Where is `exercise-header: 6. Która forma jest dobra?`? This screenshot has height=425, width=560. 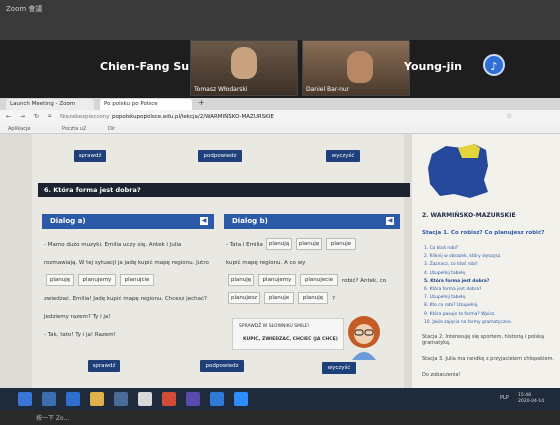 exercise-header: 6. Która forma jest dobra? is located at coordinates (224, 190).